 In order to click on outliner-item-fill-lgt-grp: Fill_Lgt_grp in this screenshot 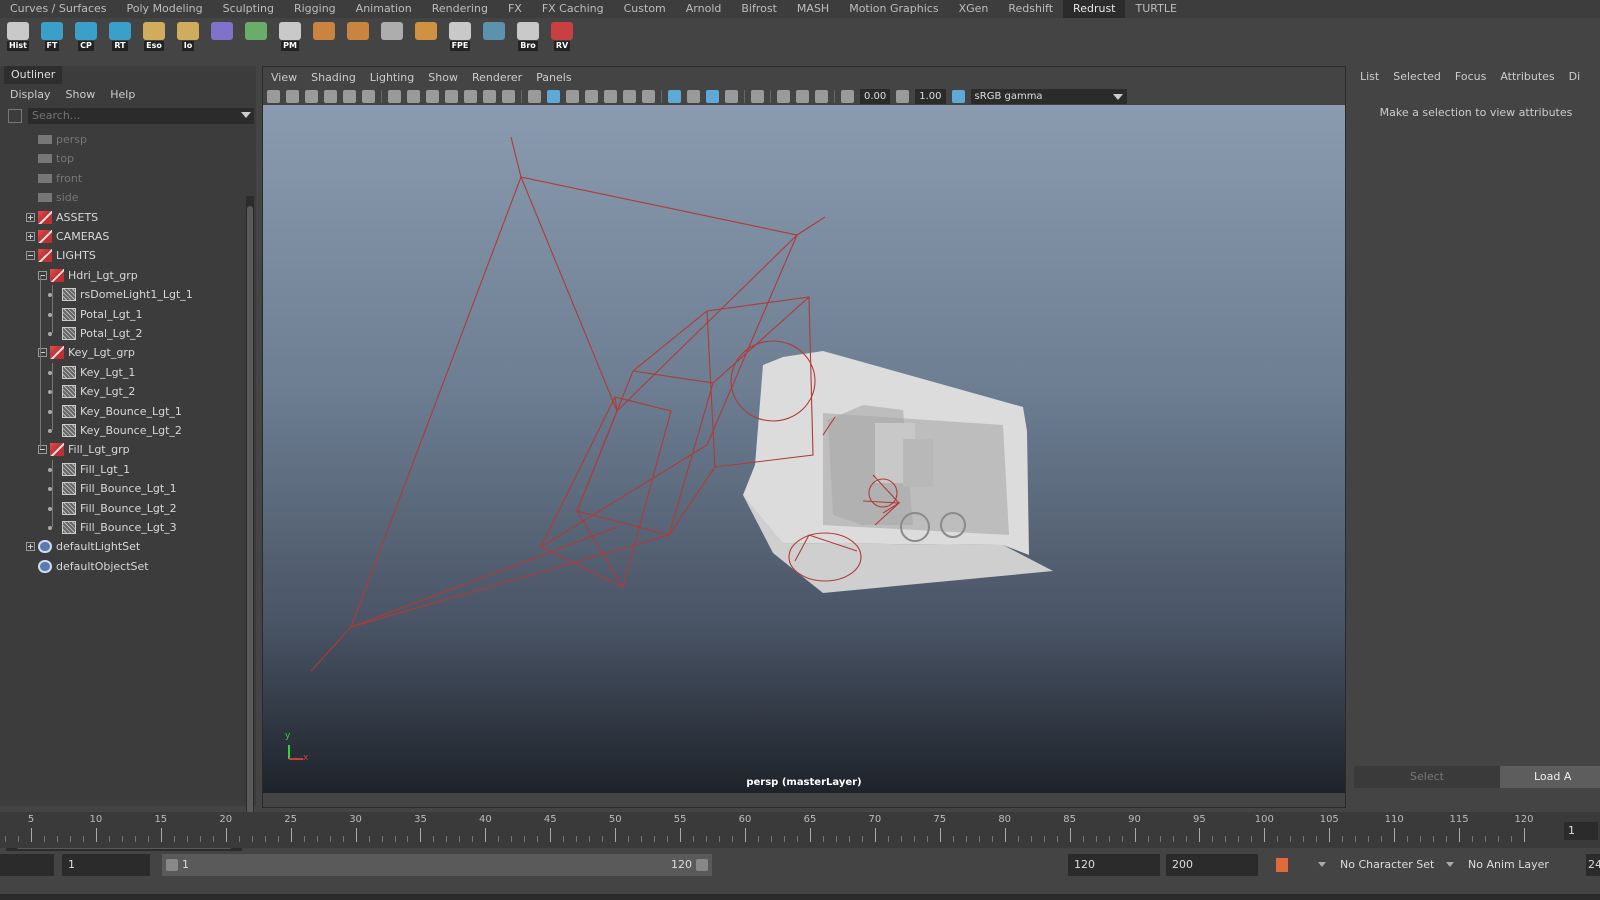, I will do `click(99, 449)`.